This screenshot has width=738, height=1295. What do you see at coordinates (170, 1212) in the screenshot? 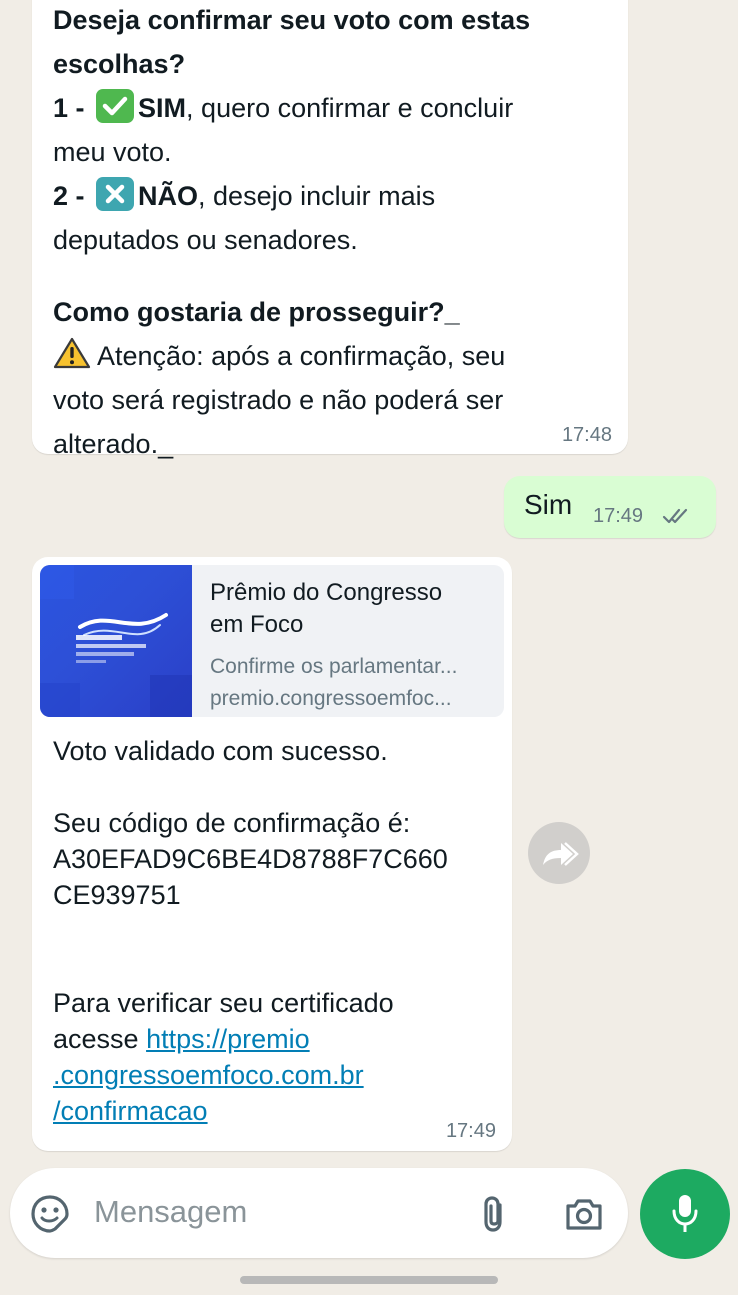
I see `message-input: Mensagem` at bounding box center [170, 1212].